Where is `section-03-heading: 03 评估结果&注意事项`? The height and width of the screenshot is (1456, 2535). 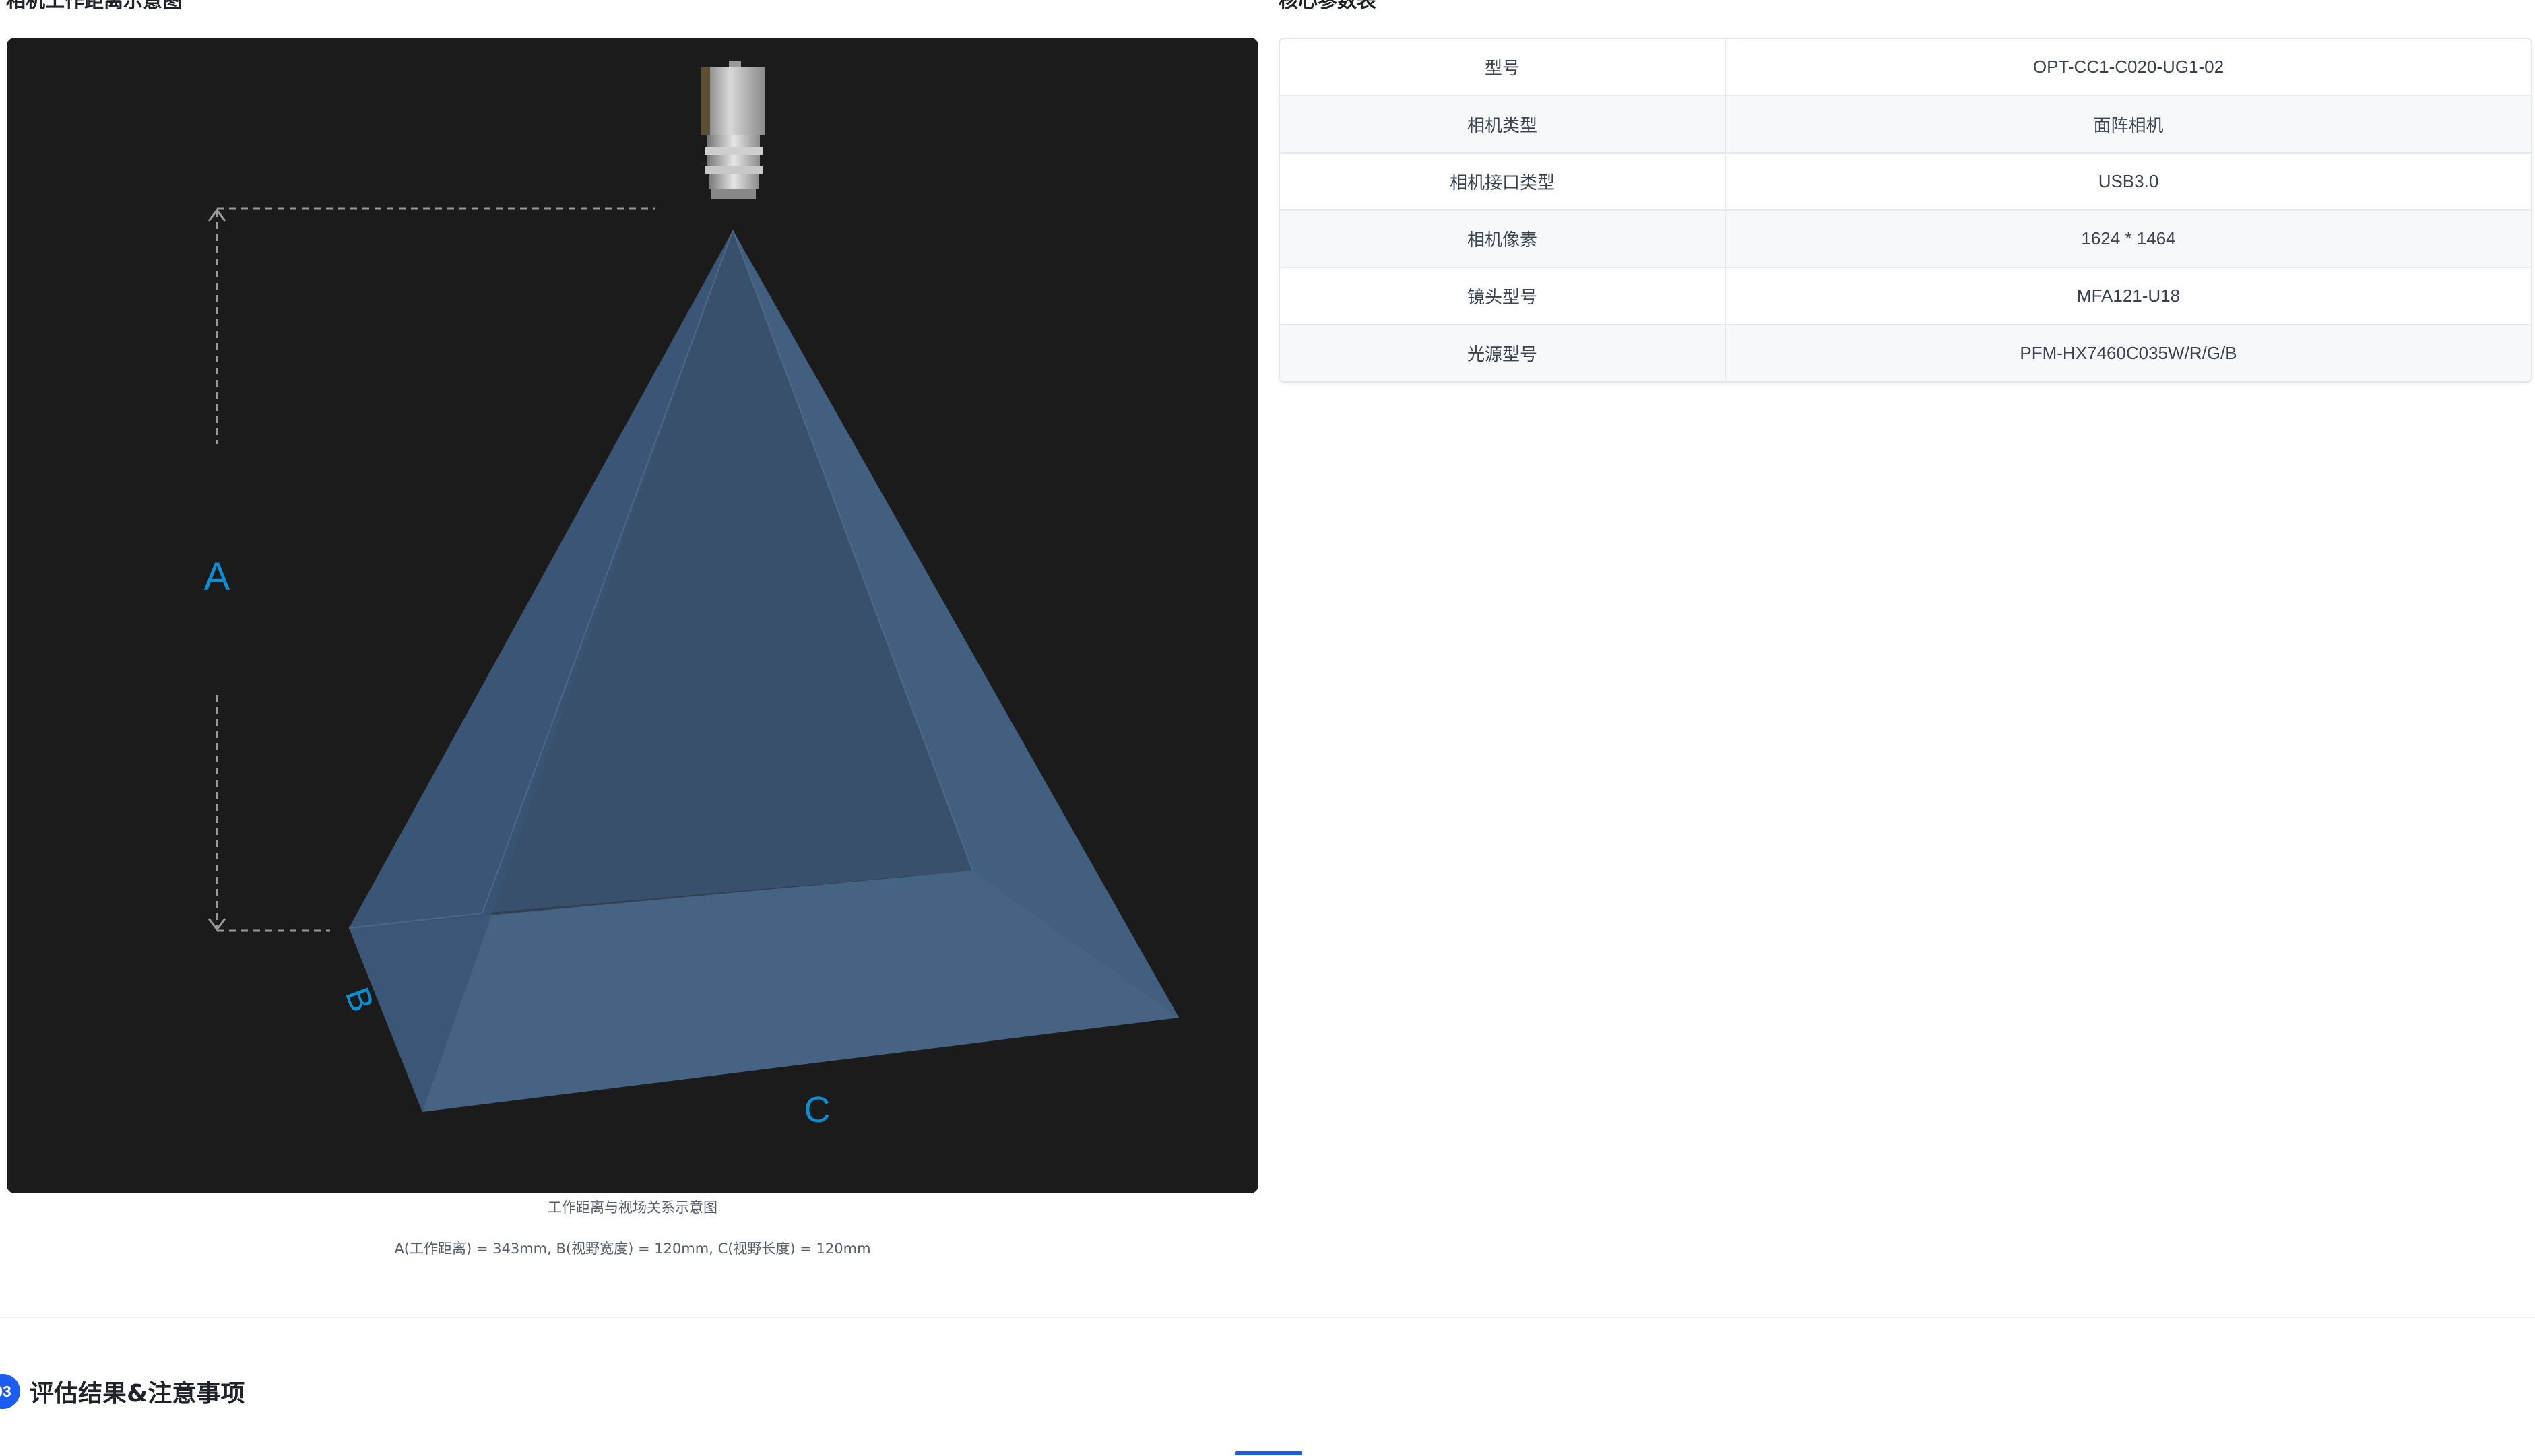
section-03-heading: 03 评估结果&注意事项 is located at coordinates (122, 1391).